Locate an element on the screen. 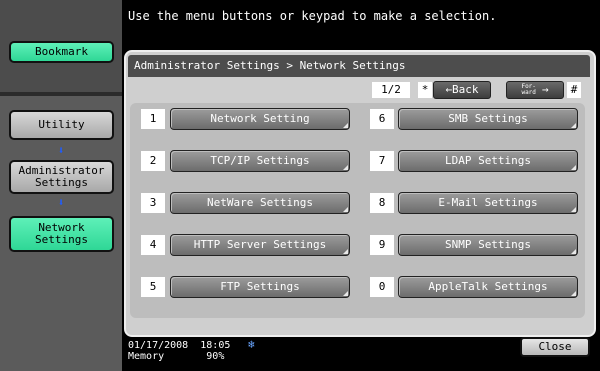  menu-number: 2 is located at coordinates (153, 161).